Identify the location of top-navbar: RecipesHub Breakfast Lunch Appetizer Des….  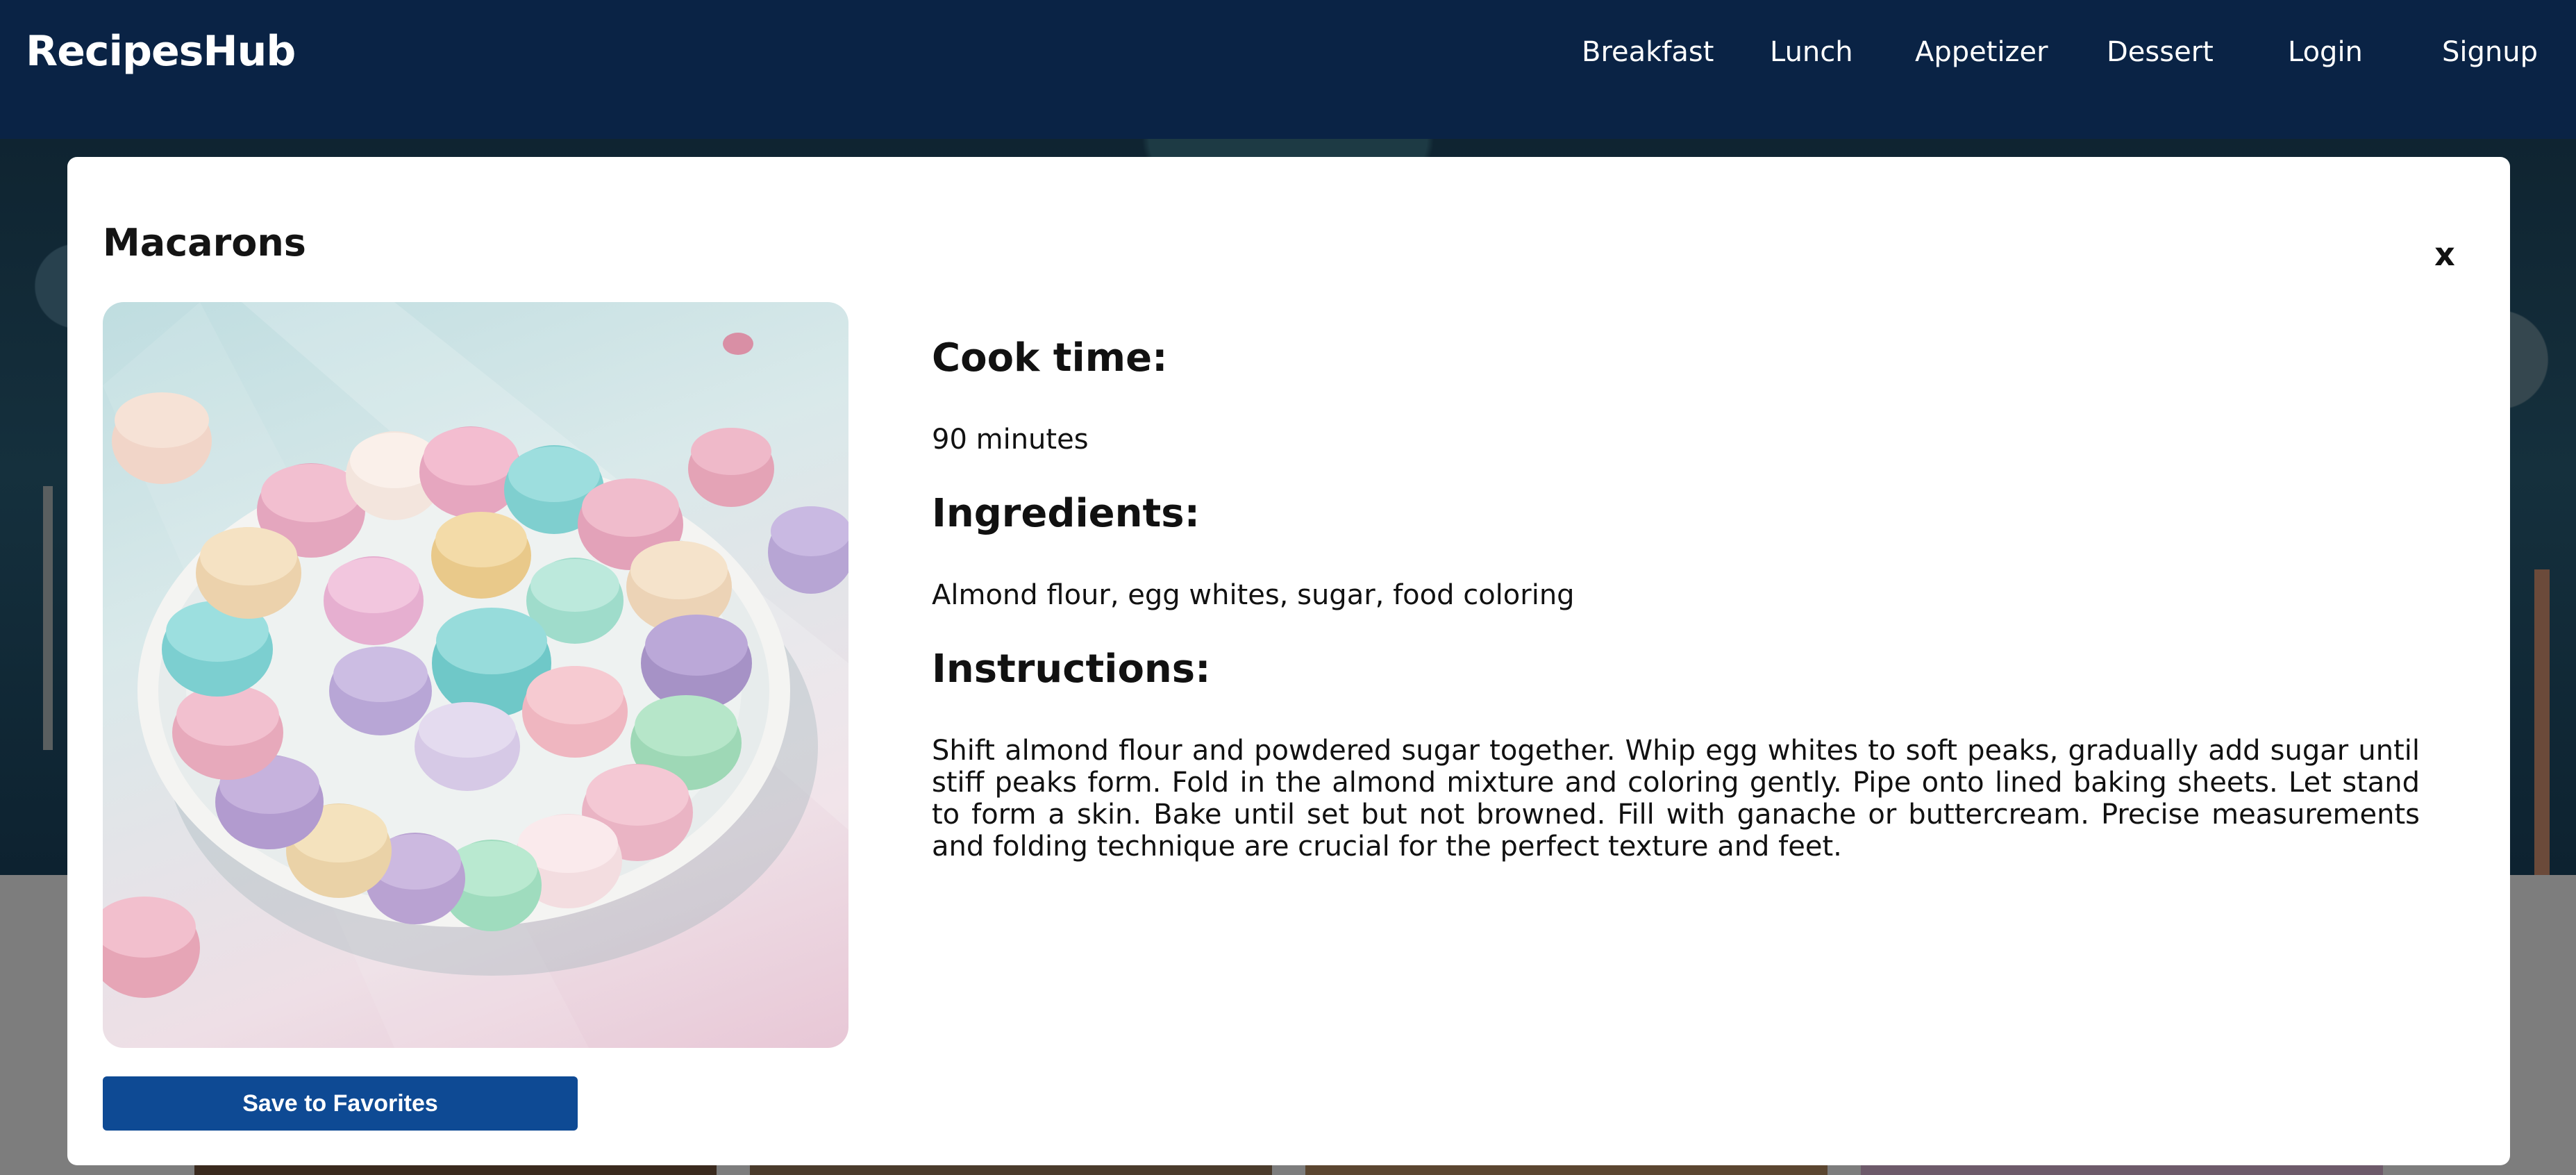
(1288, 69).